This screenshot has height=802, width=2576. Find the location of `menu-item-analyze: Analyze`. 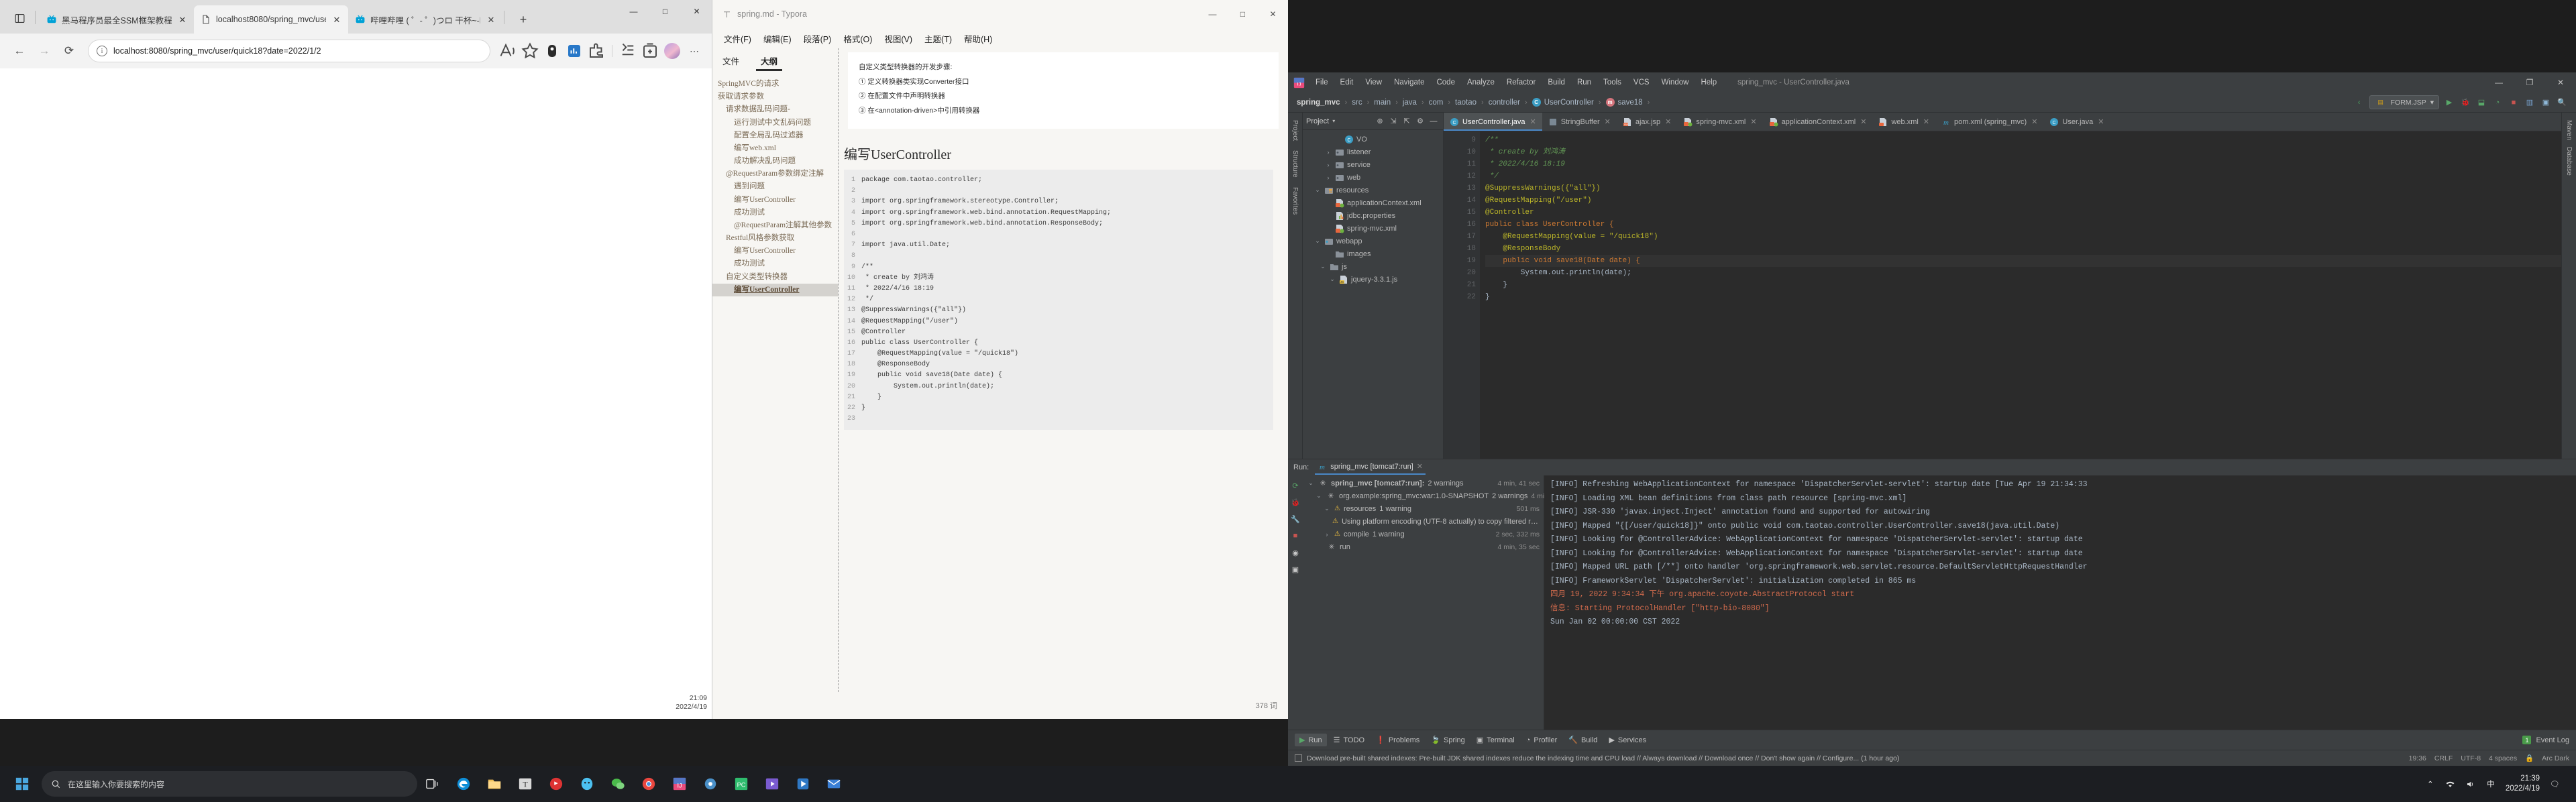

menu-item-analyze: Analyze is located at coordinates (1481, 82).